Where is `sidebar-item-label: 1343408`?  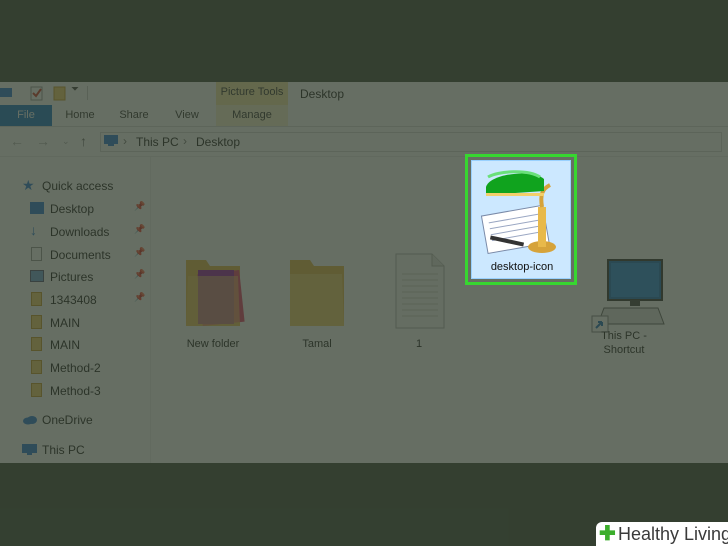
sidebar-item-label: 1343408 is located at coordinates (73, 300).